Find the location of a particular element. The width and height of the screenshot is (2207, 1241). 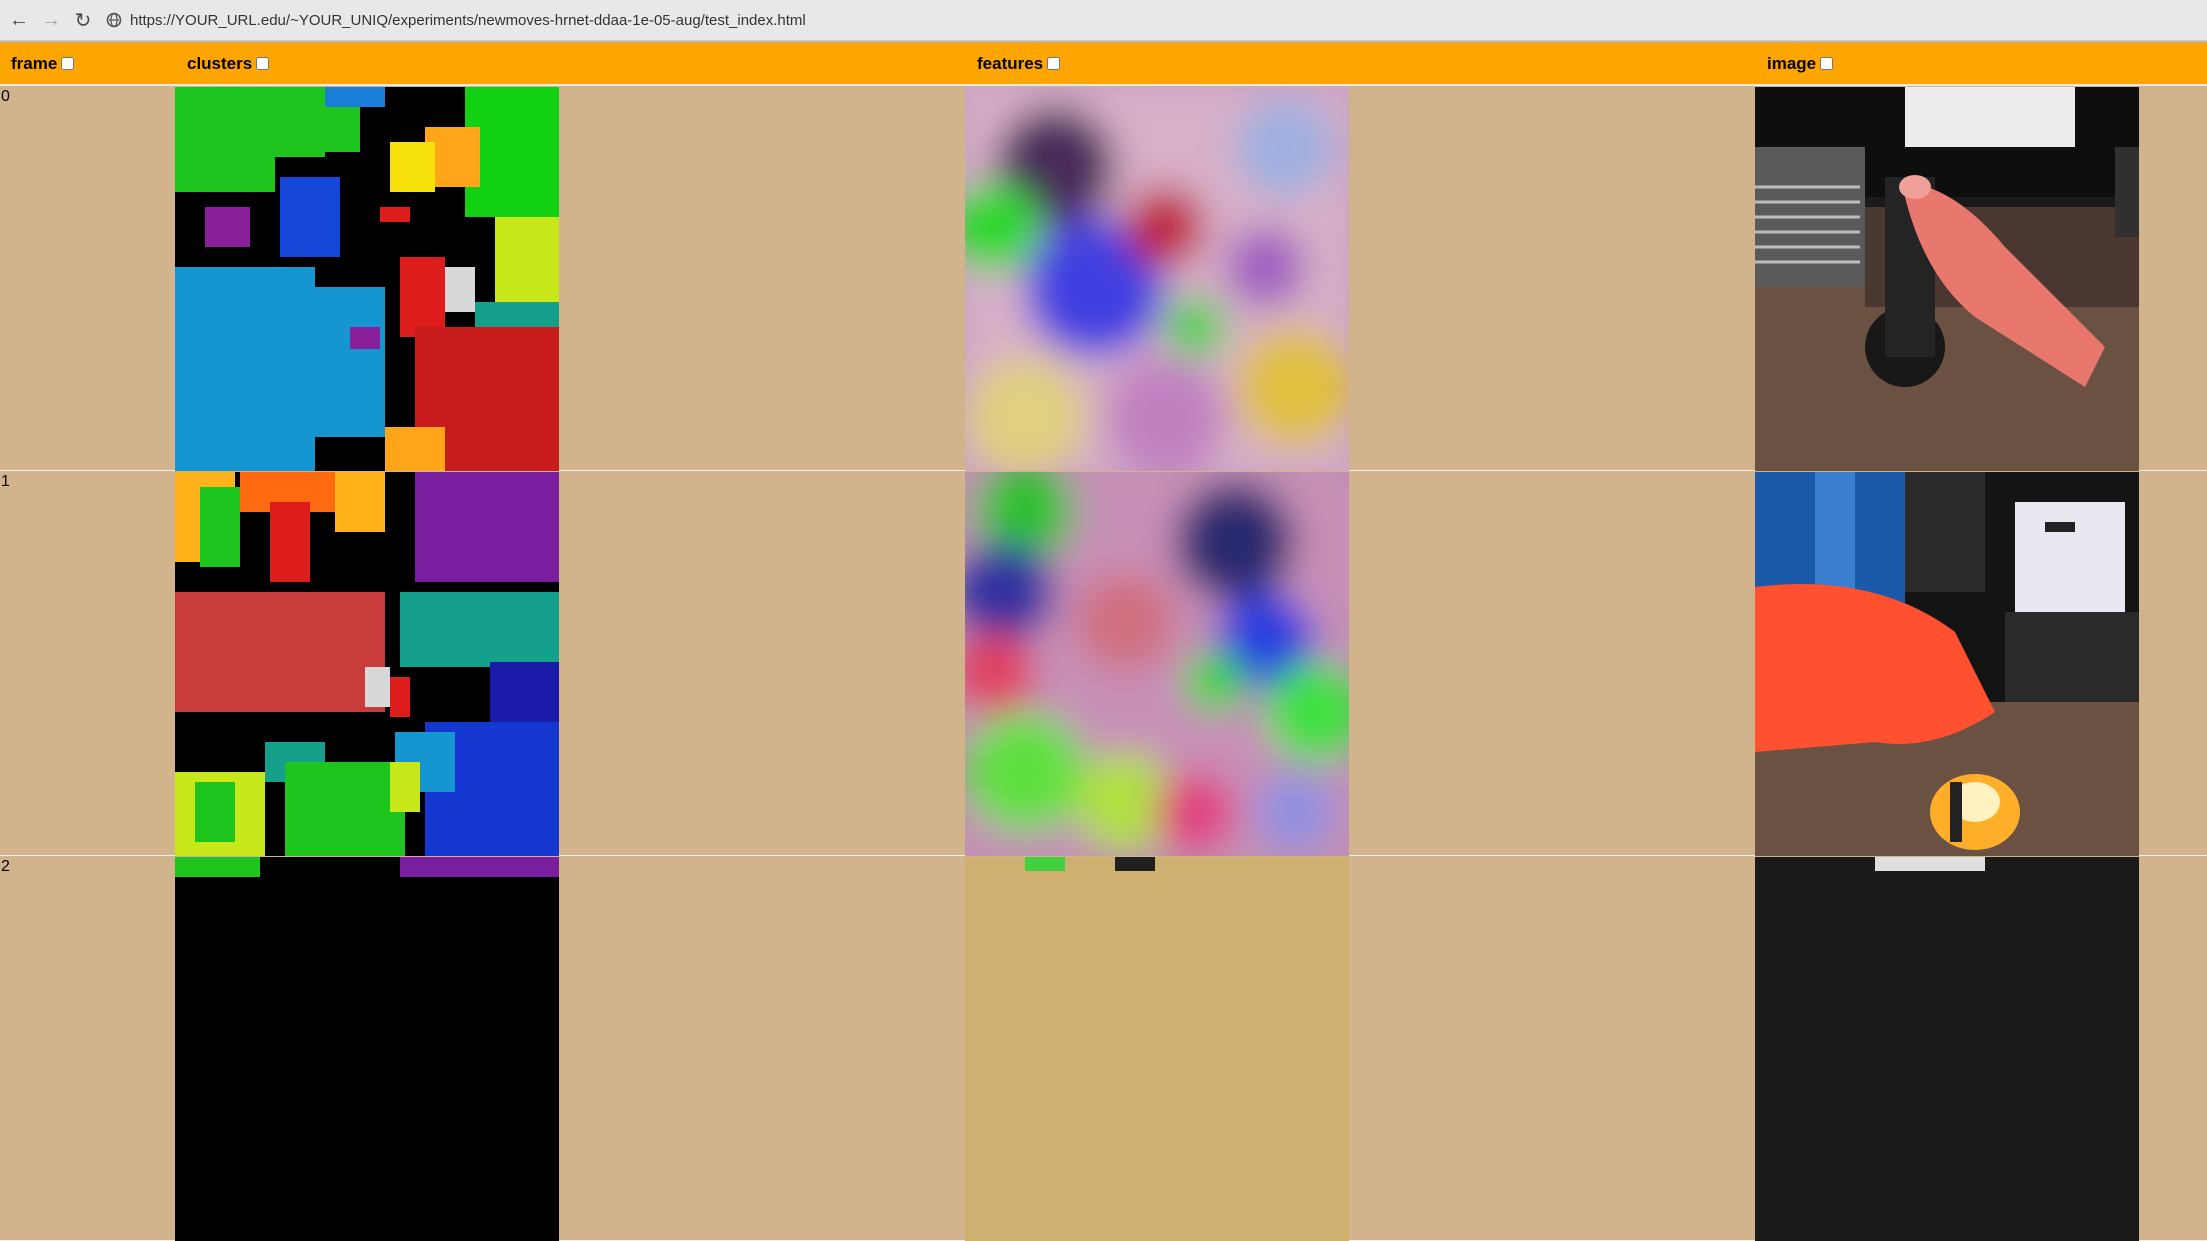

image-checkbox is located at coordinates (1827, 63).